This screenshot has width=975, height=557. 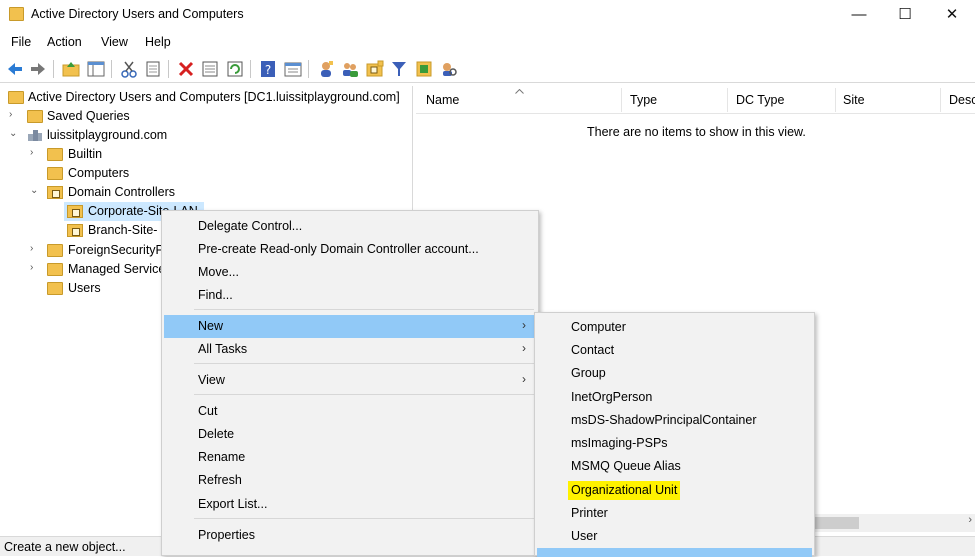 What do you see at coordinates (674, 420) in the screenshot?
I see `new-msds-shadow-principal-container: msDS-ShadowPrincipalContainer` at bounding box center [674, 420].